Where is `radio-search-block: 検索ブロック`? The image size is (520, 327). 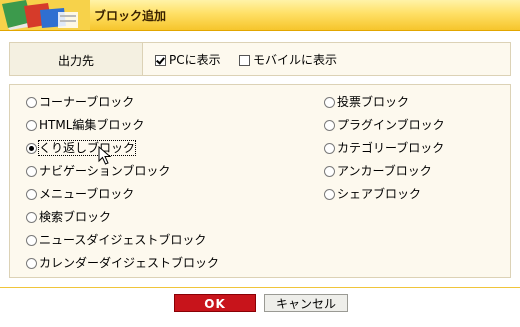
radio-search-block: 検索ブロック is located at coordinates (68, 217).